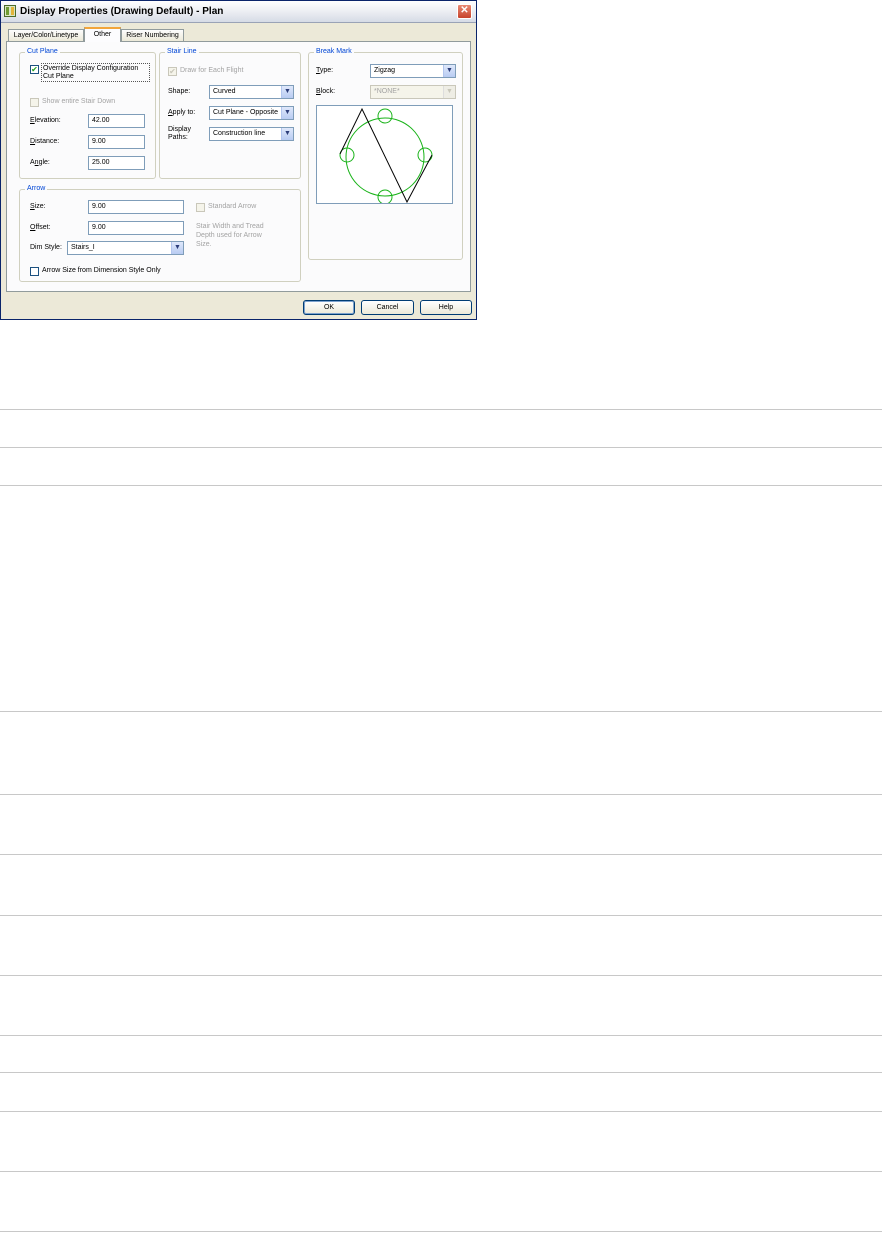 The image size is (882, 1233). What do you see at coordinates (116, 121) in the screenshot?
I see `elevation-field: 42.00` at bounding box center [116, 121].